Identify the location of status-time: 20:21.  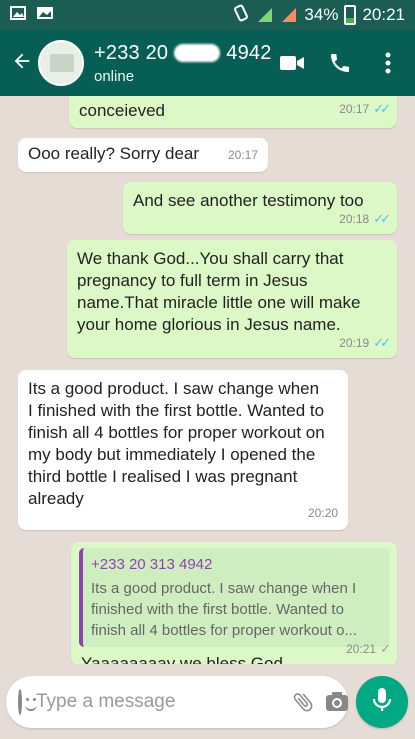
(383, 14).